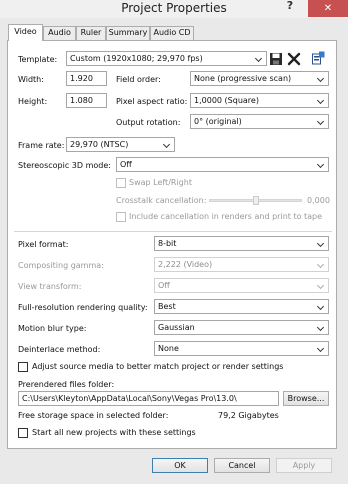 This screenshot has width=348, height=484. What do you see at coordinates (160, 182) in the screenshot?
I see `swap-left-right-label: Swap Left/Right` at bounding box center [160, 182].